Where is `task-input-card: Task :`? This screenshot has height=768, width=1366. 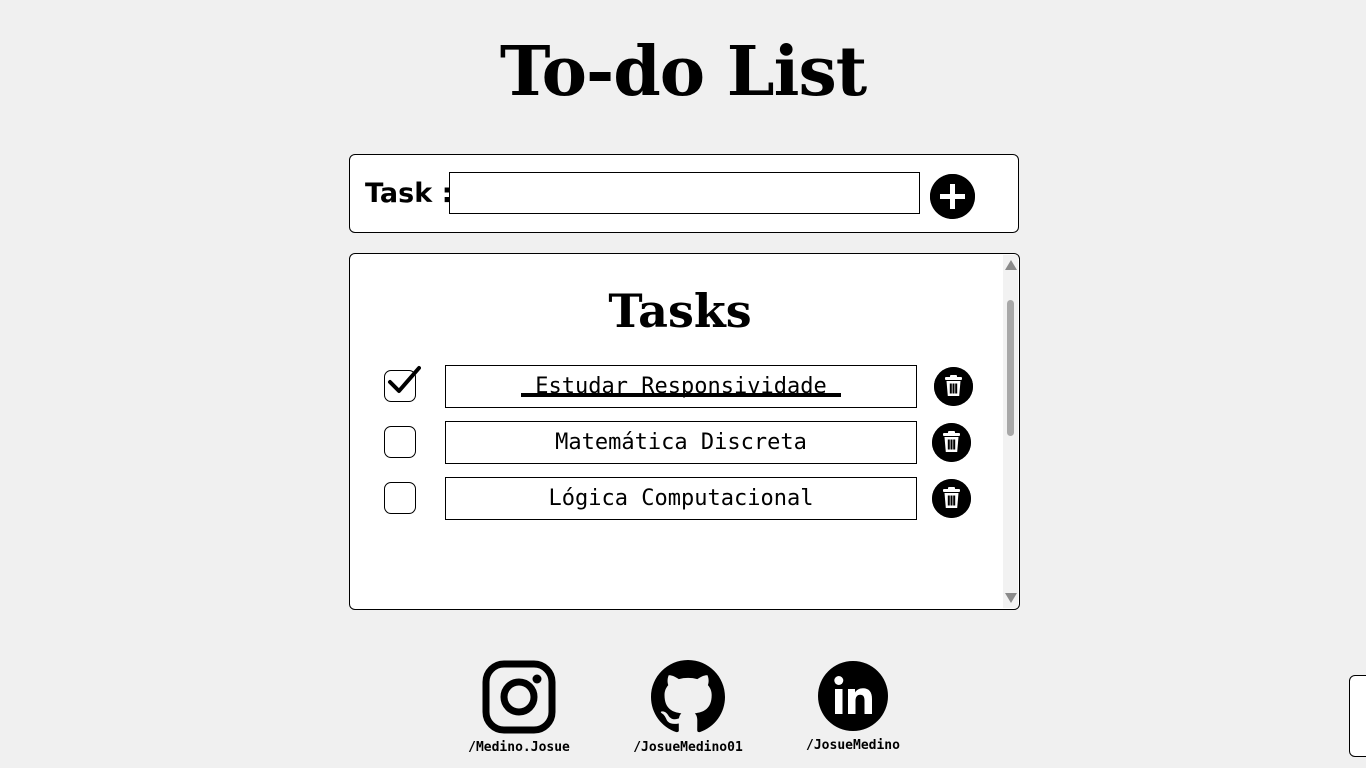 task-input-card: Task : is located at coordinates (684, 193).